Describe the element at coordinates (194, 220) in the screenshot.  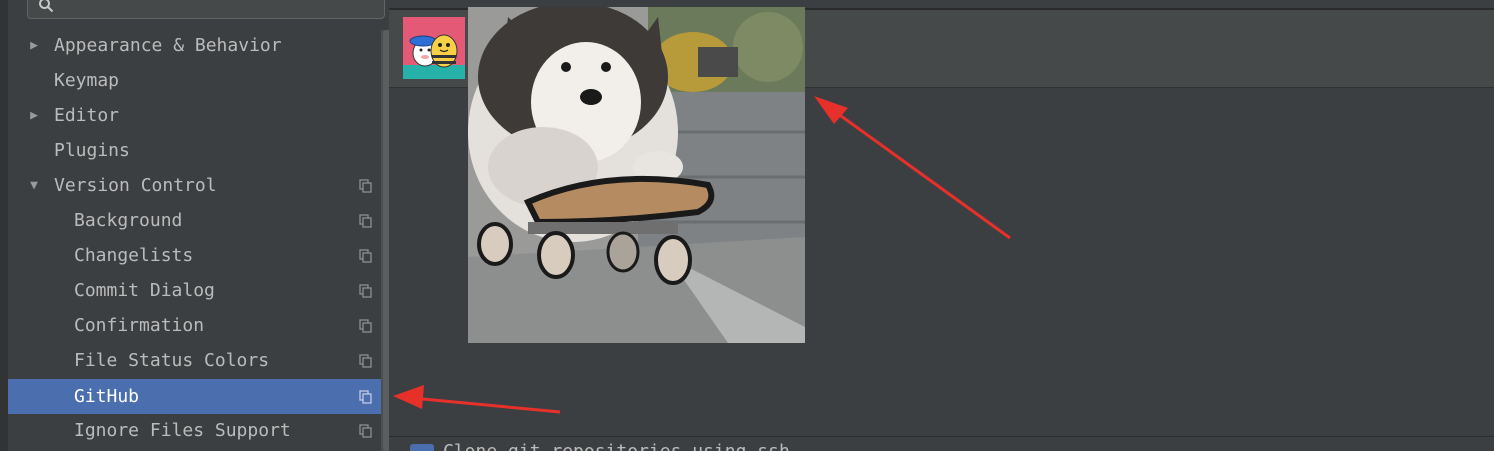
I see `tree-item-background: Background` at that location.